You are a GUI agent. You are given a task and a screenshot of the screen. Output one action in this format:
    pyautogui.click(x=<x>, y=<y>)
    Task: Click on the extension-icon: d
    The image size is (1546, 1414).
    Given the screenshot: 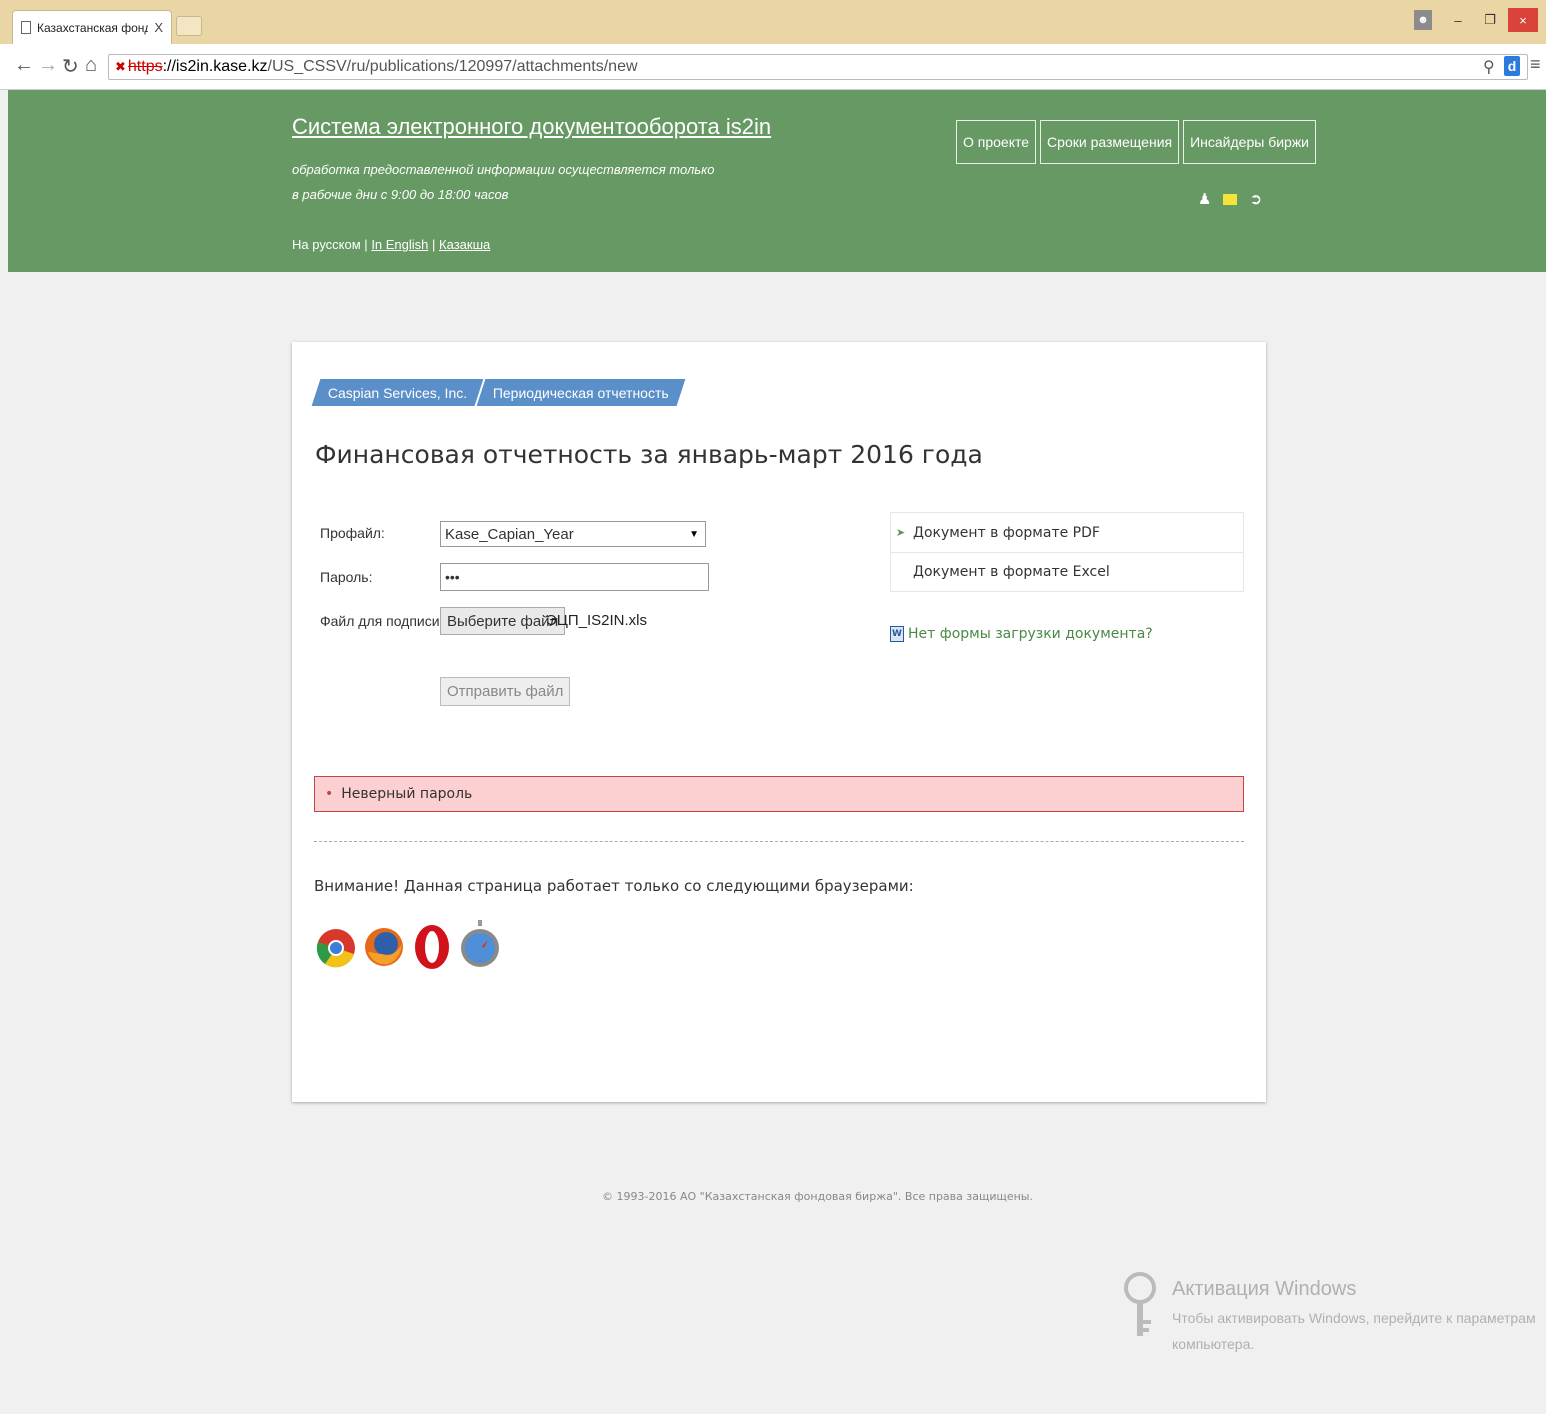 What is the action you would take?
    pyautogui.click(x=1512, y=66)
    